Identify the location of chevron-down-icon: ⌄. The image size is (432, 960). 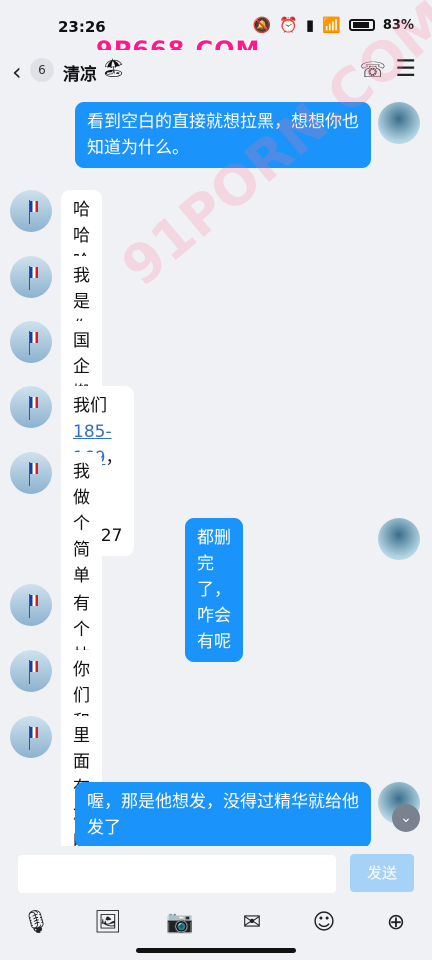
(406, 818).